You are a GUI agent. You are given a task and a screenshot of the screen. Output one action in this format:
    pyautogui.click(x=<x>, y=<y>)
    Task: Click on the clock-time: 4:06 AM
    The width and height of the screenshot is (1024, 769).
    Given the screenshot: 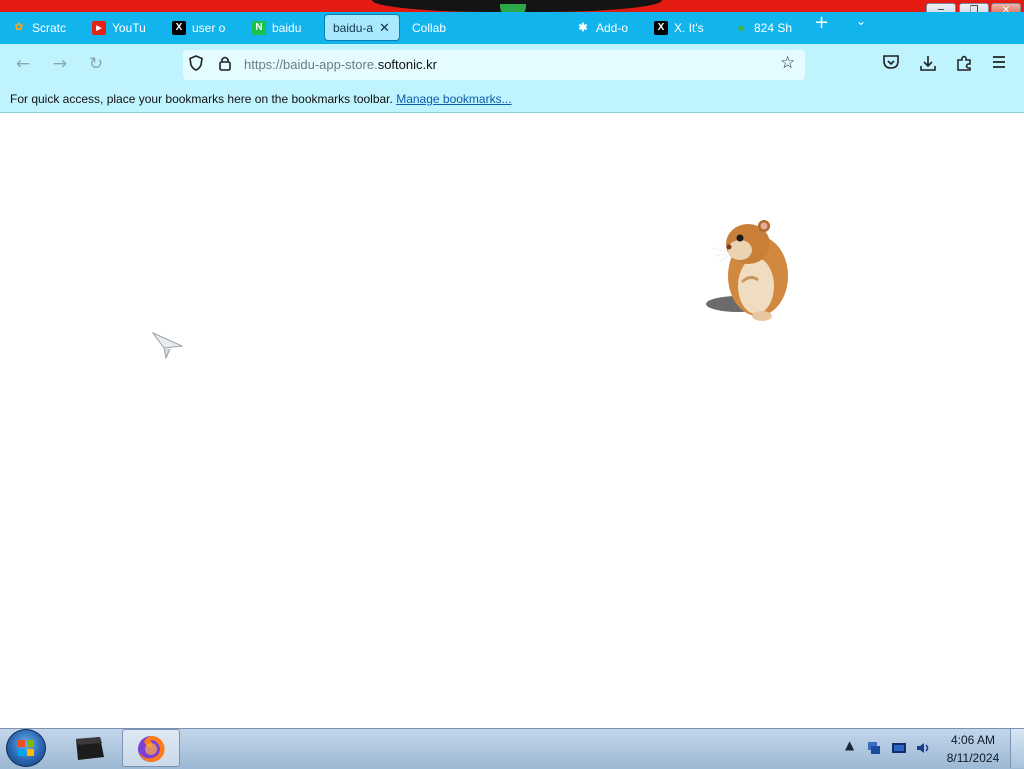 What is the action you would take?
    pyautogui.click(x=973, y=740)
    